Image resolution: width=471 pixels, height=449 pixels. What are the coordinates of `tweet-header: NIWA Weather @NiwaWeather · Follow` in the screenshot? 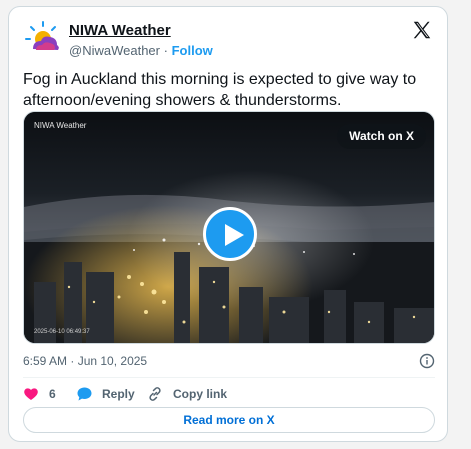 It's located at (228, 39).